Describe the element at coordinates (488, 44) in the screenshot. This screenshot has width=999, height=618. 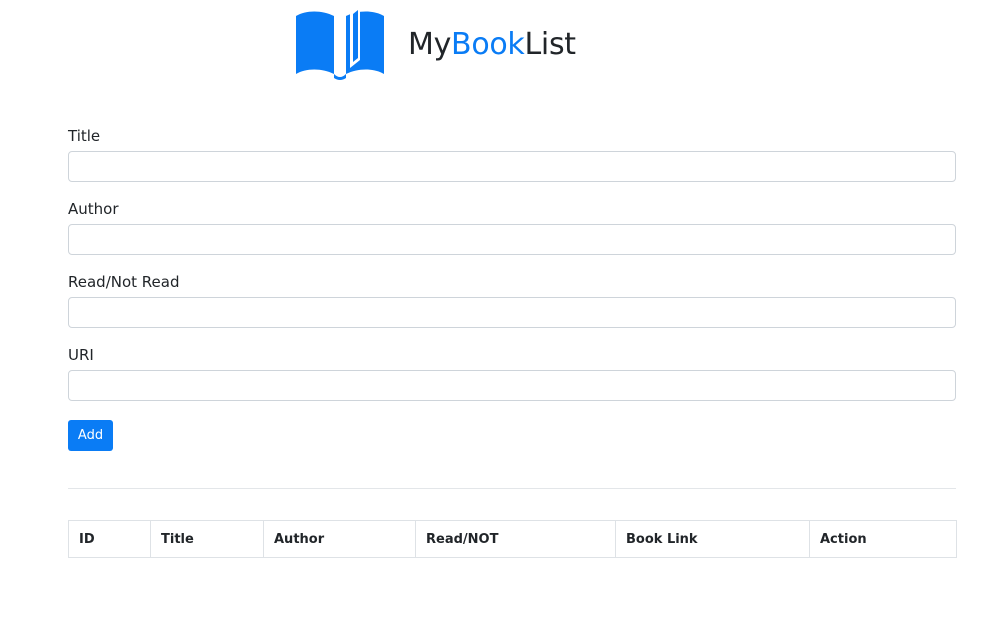
I see `brand-name-book: Book` at that location.